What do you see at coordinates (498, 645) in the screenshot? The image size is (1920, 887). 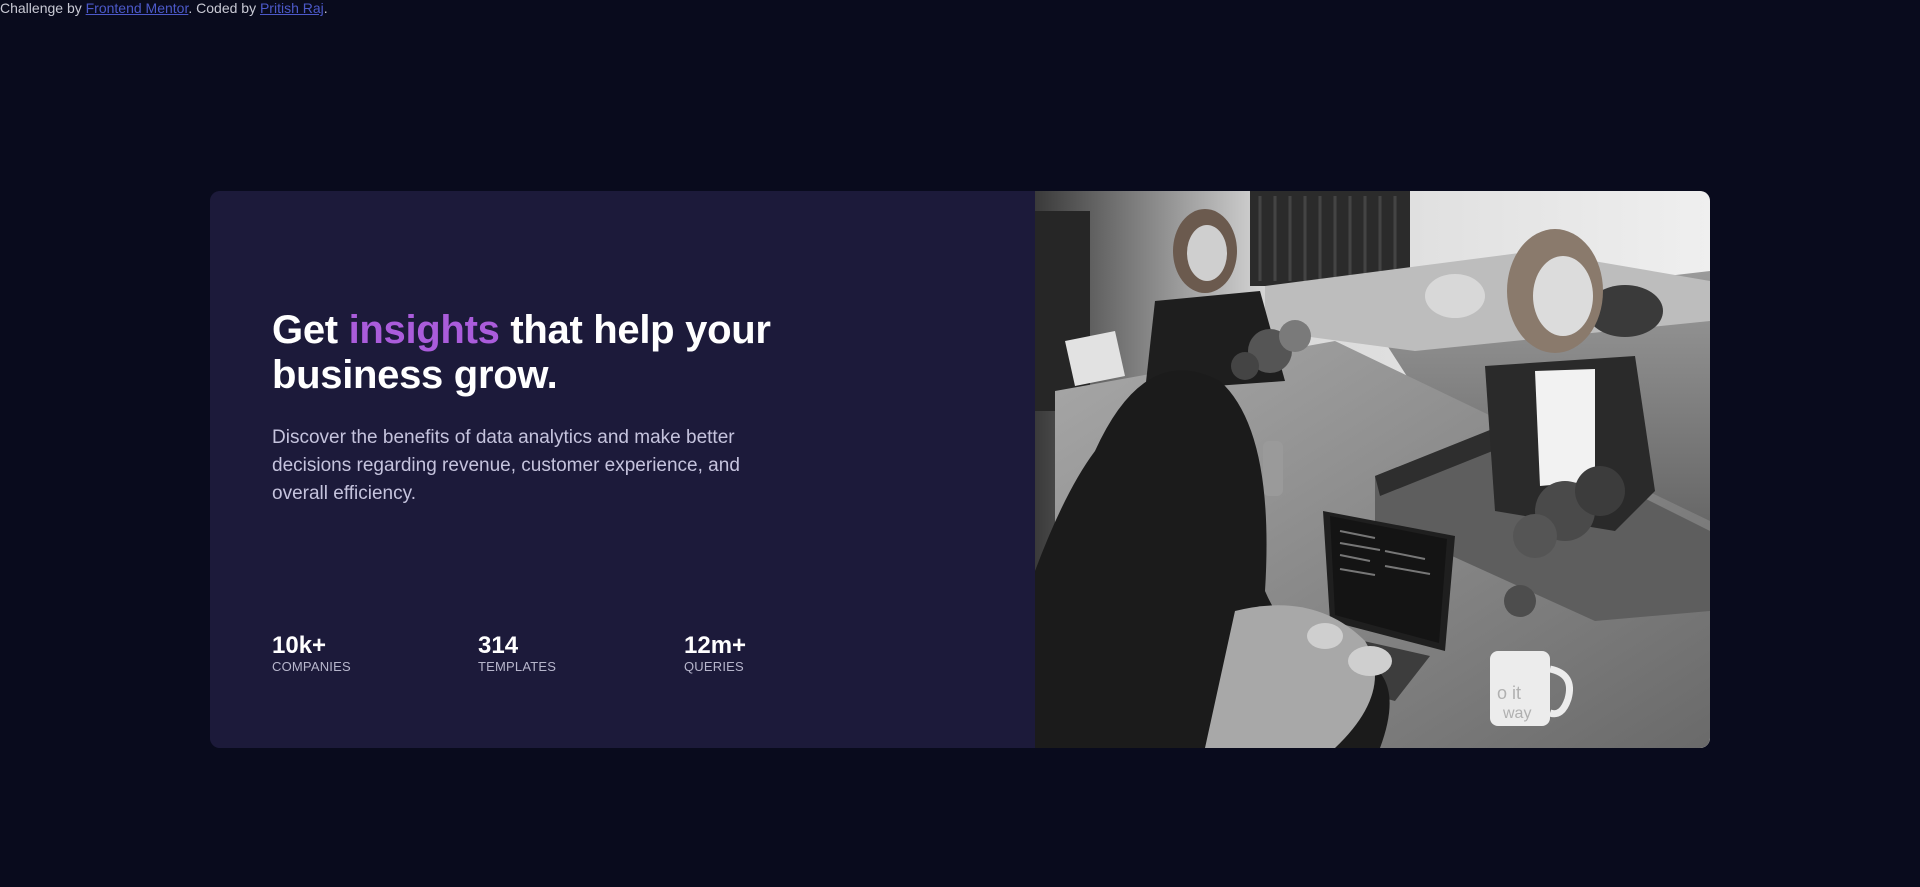 I see `stat-value: 314` at bounding box center [498, 645].